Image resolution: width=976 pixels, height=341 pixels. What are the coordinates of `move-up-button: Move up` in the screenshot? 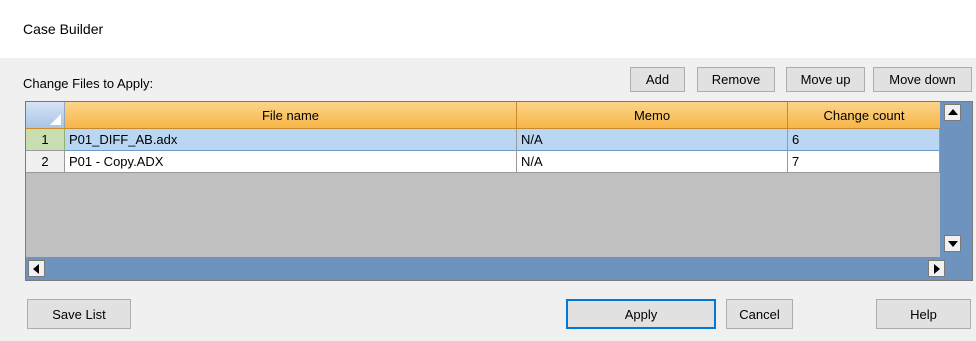 It's located at (825, 79).